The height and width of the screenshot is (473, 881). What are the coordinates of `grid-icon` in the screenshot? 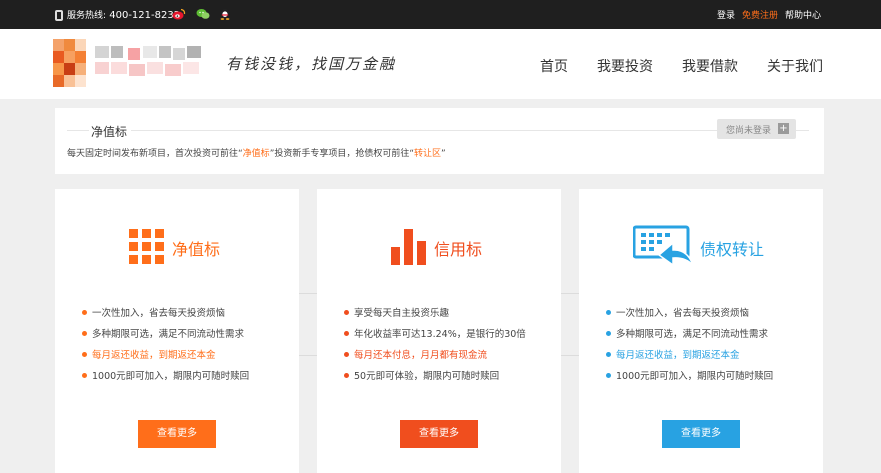 It's located at (146, 246).